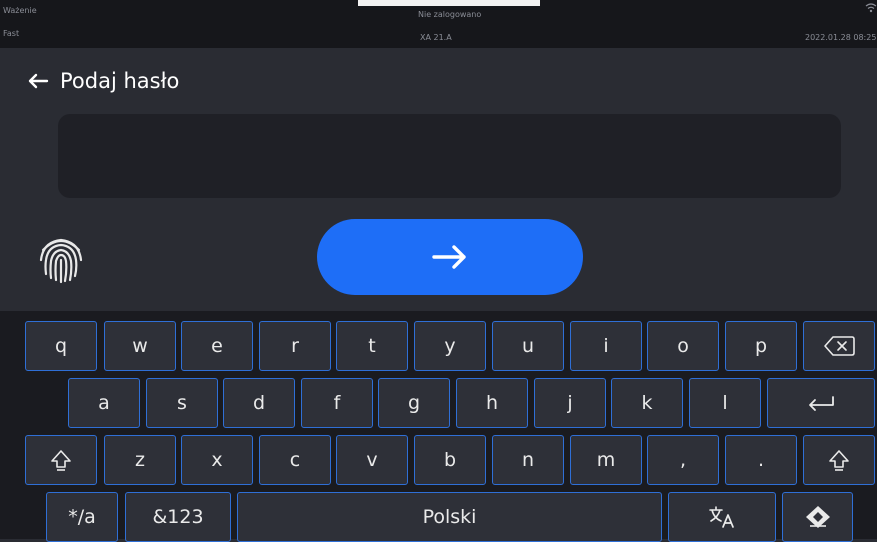  I want to click on password-input, so click(449, 156).